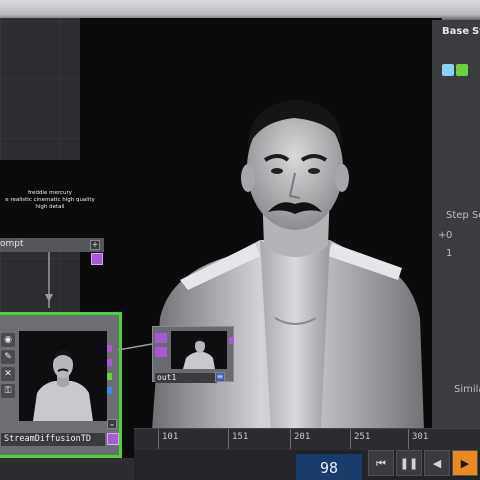 The height and width of the screenshot is (480, 480). I want to click on tick-label: 201, so click(302, 437).